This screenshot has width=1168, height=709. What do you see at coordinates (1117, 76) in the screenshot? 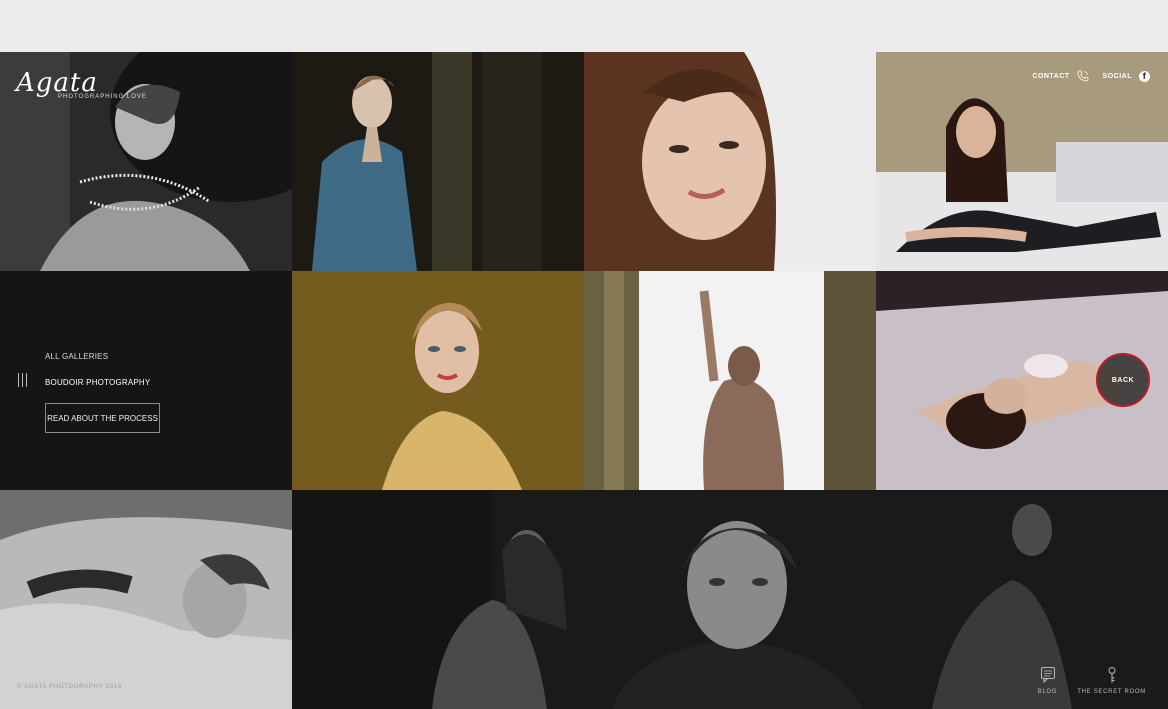
I see `social-label: SOCIAL` at bounding box center [1117, 76].